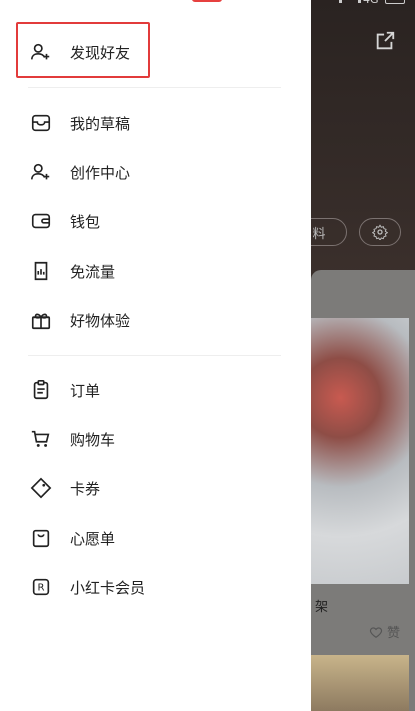 This screenshot has width=415, height=711. I want to click on heart-icon, so click(376, 632).